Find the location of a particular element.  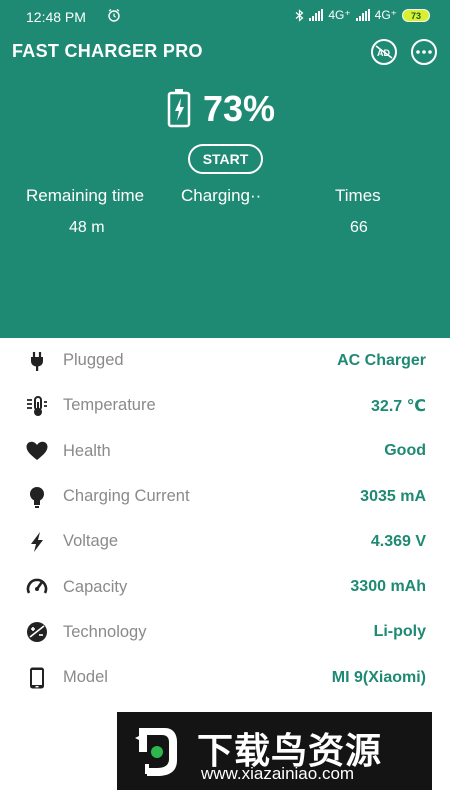

remaining-time-value: 48 m is located at coordinates (87, 227).